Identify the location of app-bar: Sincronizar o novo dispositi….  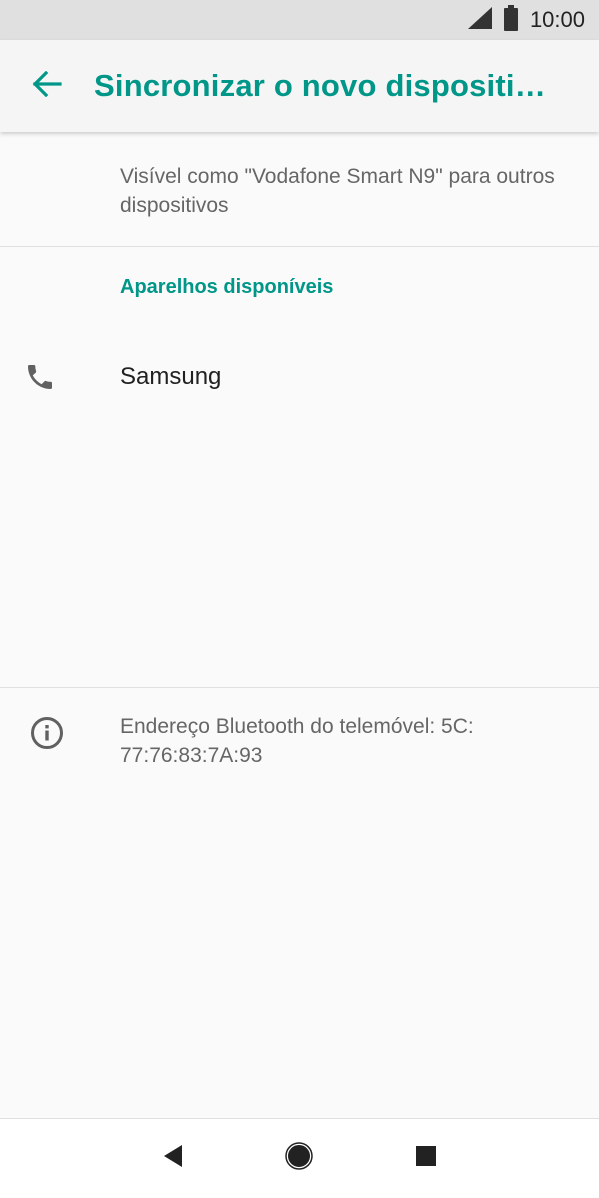
(299, 86).